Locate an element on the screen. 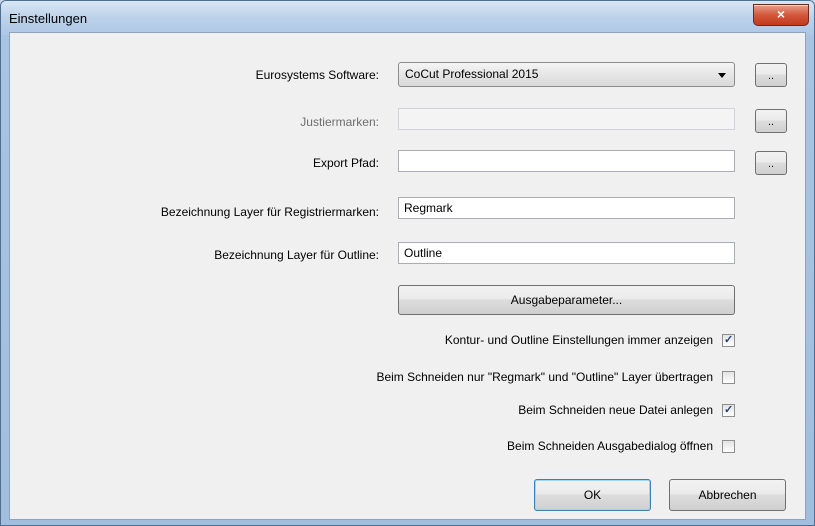 The height and width of the screenshot is (526, 815). export-path-label: Export Pfad: is located at coordinates (345, 163).